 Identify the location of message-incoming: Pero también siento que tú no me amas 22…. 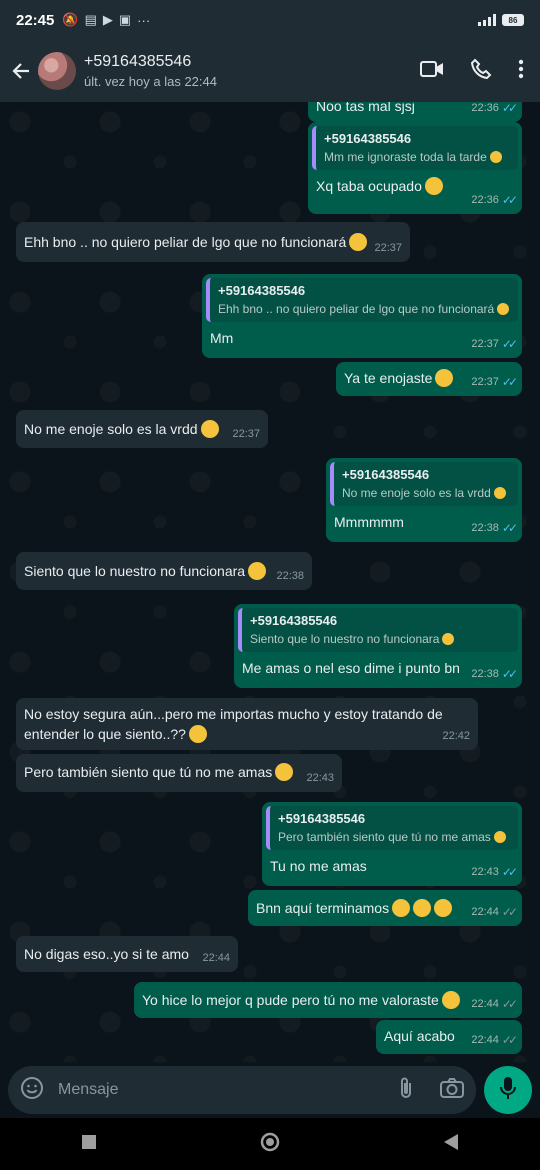
(179, 773).